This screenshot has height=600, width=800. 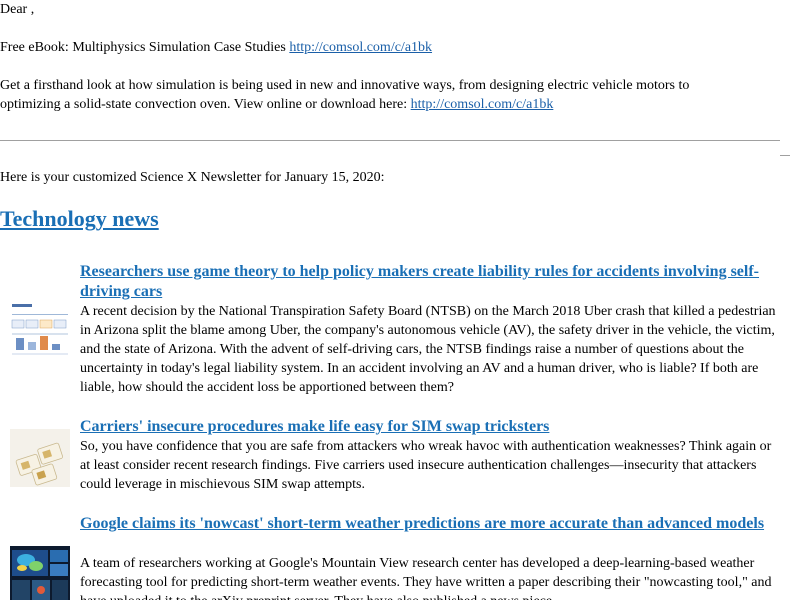 I want to click on divider-tick, so click(x=785, y=155).